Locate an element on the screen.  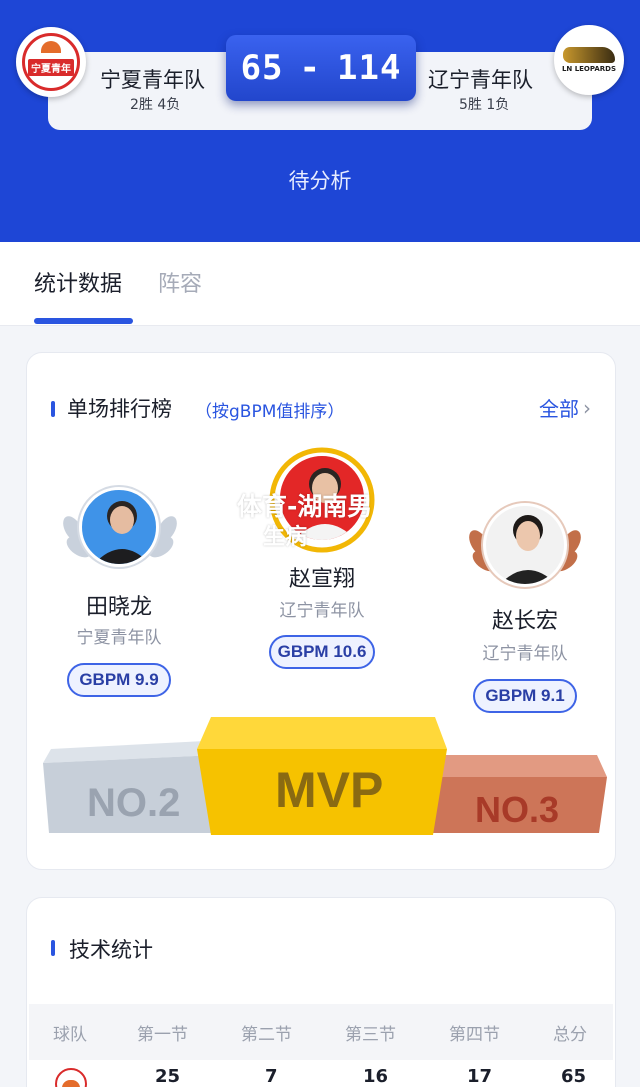
stats-table-header is located at coordinates (321, 1032).